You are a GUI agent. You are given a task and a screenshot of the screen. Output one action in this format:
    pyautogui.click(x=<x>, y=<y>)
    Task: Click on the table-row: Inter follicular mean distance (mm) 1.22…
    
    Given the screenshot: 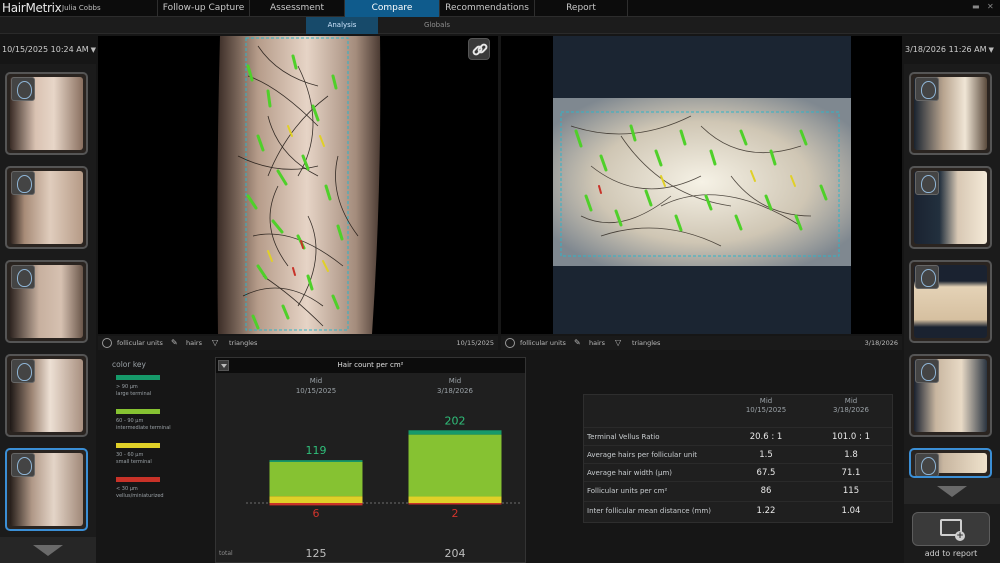 What is the action you would take?
    pyautogui.click(x=738, y=510)
    